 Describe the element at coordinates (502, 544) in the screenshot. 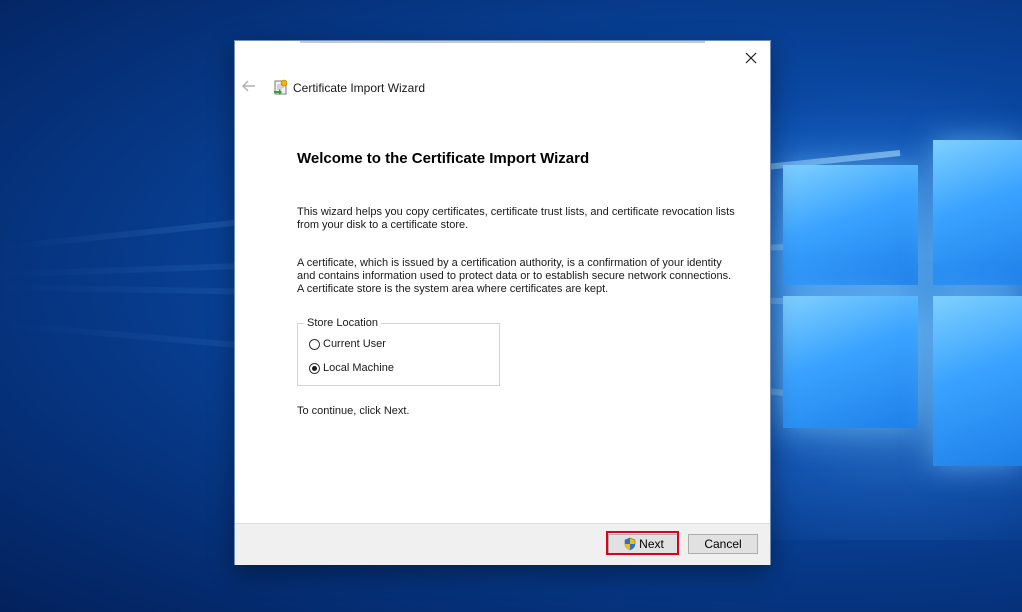

I see `dialog-footer: Next Cancel` at that location.